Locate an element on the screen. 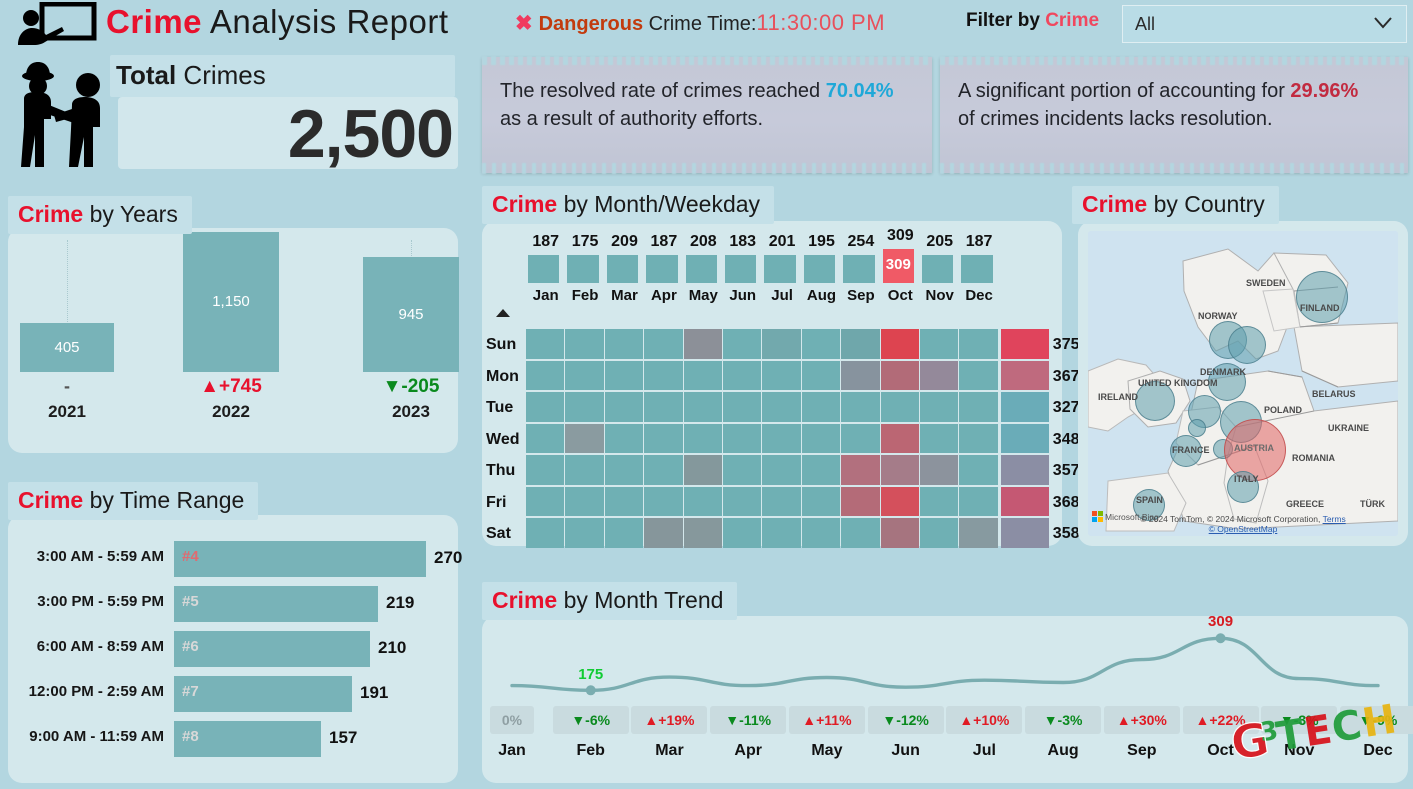 The height and width of the screenshot is (789, 1413). map-bubble-belgium is located at coordinates (1197, 428).